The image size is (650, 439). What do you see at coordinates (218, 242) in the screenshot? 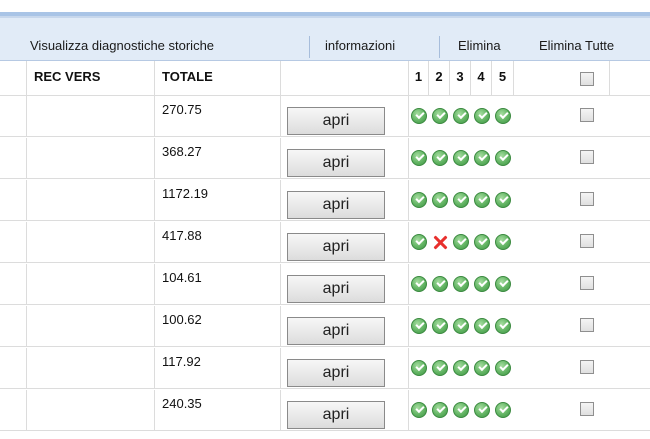
I see `totale-cell: 417.88` at bounding box center [218, 242].